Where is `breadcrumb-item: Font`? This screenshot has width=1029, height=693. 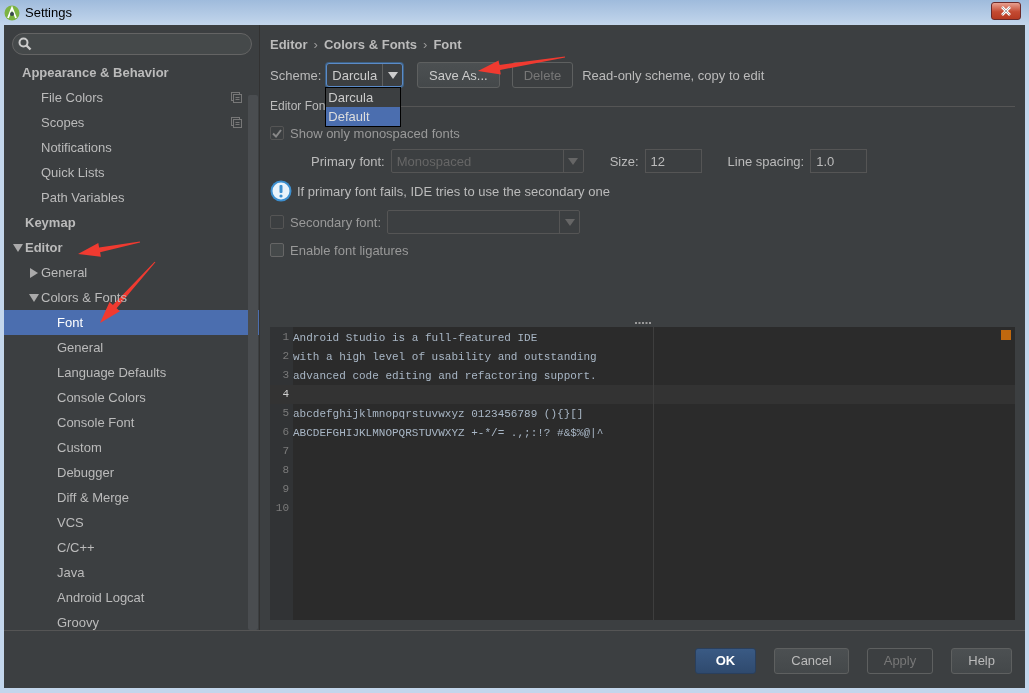
breadcrumb-item: Font is located at coordinates (447, 44).